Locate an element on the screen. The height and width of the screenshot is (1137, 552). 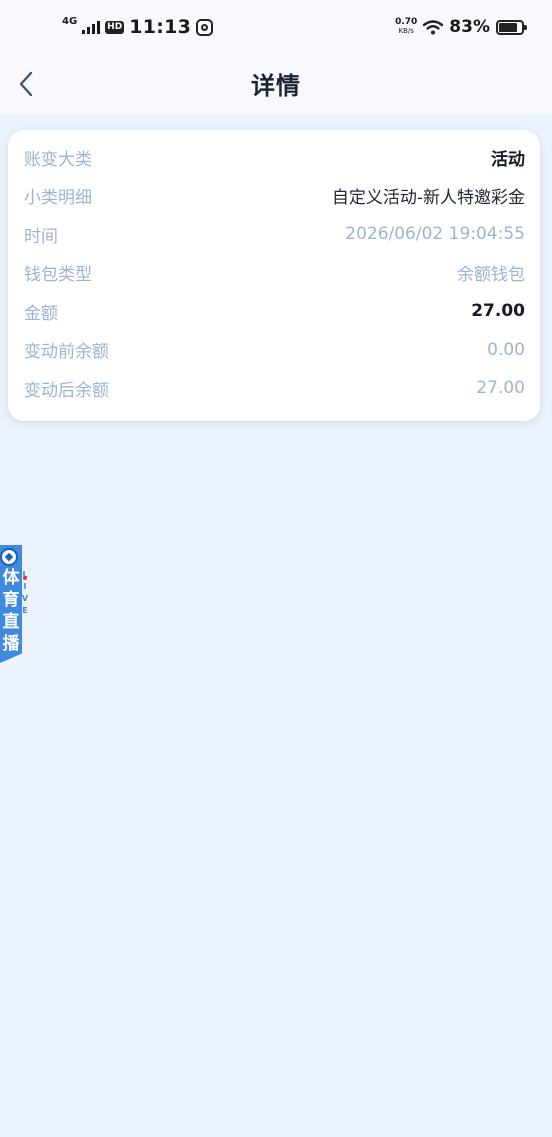
detail-row-balance-before: 变动前余额 0.00 is located at coordinates (274, 350).